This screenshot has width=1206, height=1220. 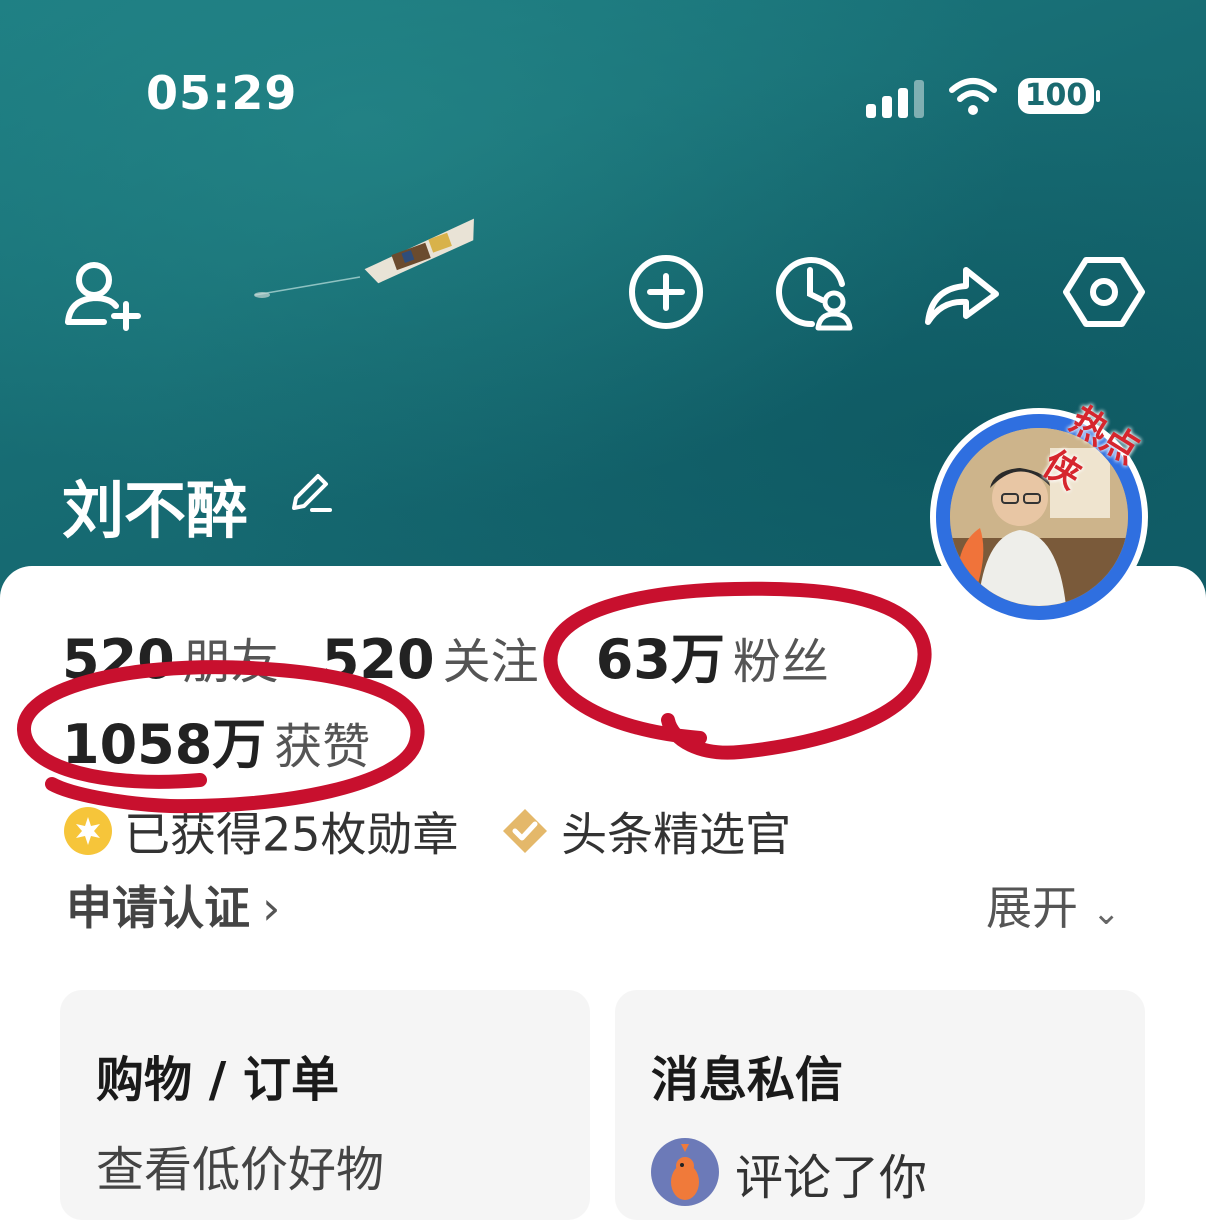 I want to click on tile-subtitle: 查看低价好物, so click(x=240, y=1170).